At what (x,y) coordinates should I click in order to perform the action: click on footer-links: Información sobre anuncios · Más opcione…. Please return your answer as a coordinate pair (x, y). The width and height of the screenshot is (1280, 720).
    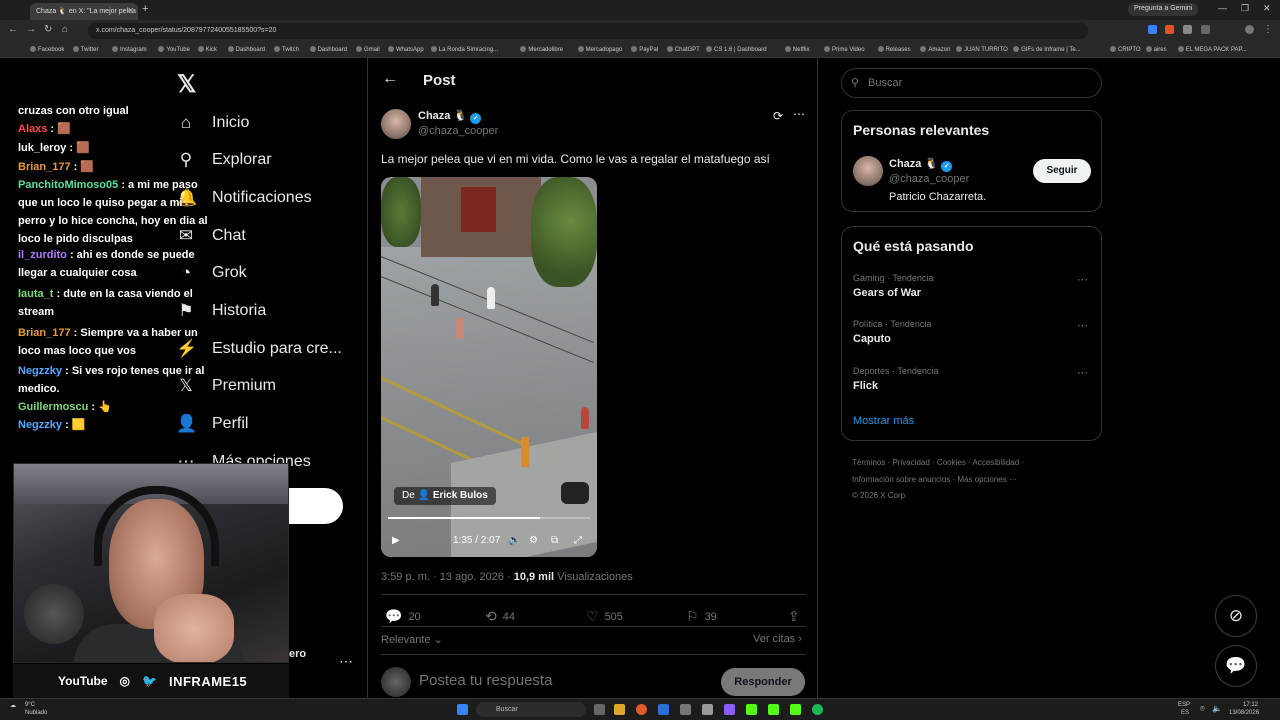
    Looking at the image, I should click on (934, 479).